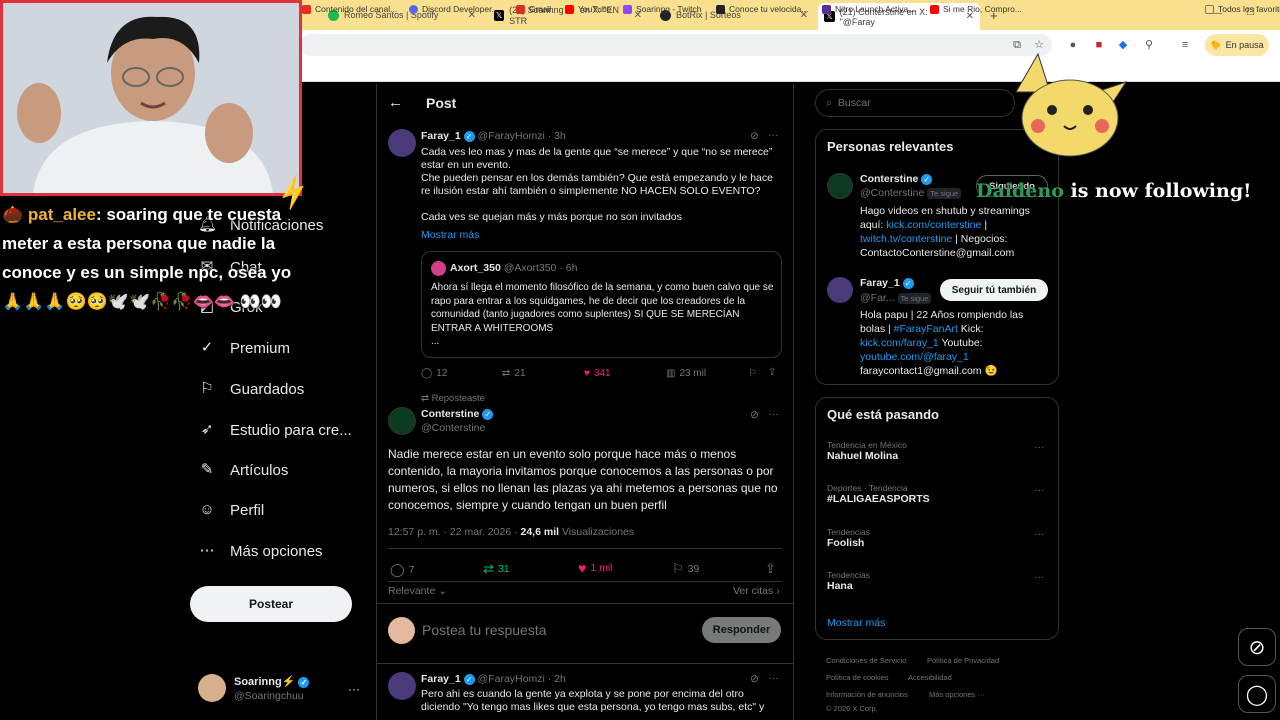 The width and height of the screenshot is (1280, 720). What do you see at coordinates (887, 283) in the screenshot?
I see `person-name: Faray_1 ✓` at bounding box center [887, 283].